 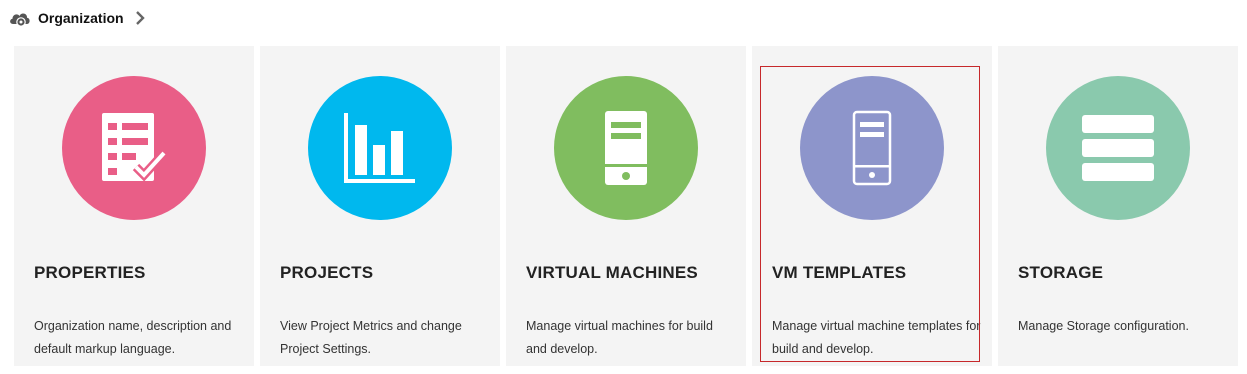 I want to click on card-title: VIRTUAL MACHINES, so click(x=612, y=272).